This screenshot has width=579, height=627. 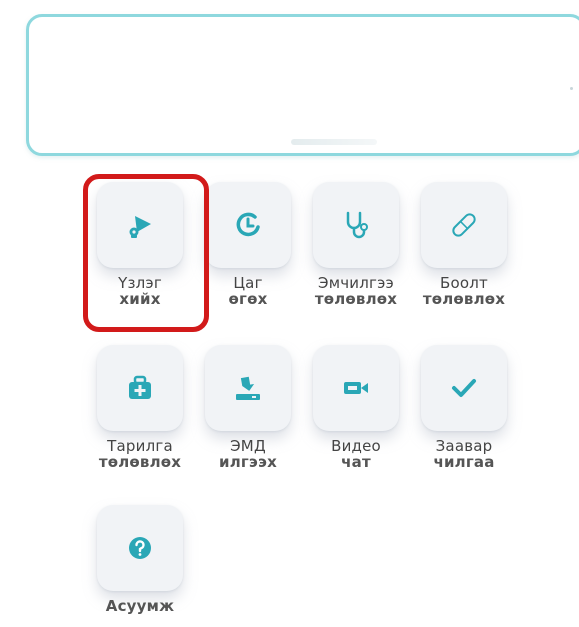 I want to click on tile-label-line1: Тарилга, so click(x=140, y=446).